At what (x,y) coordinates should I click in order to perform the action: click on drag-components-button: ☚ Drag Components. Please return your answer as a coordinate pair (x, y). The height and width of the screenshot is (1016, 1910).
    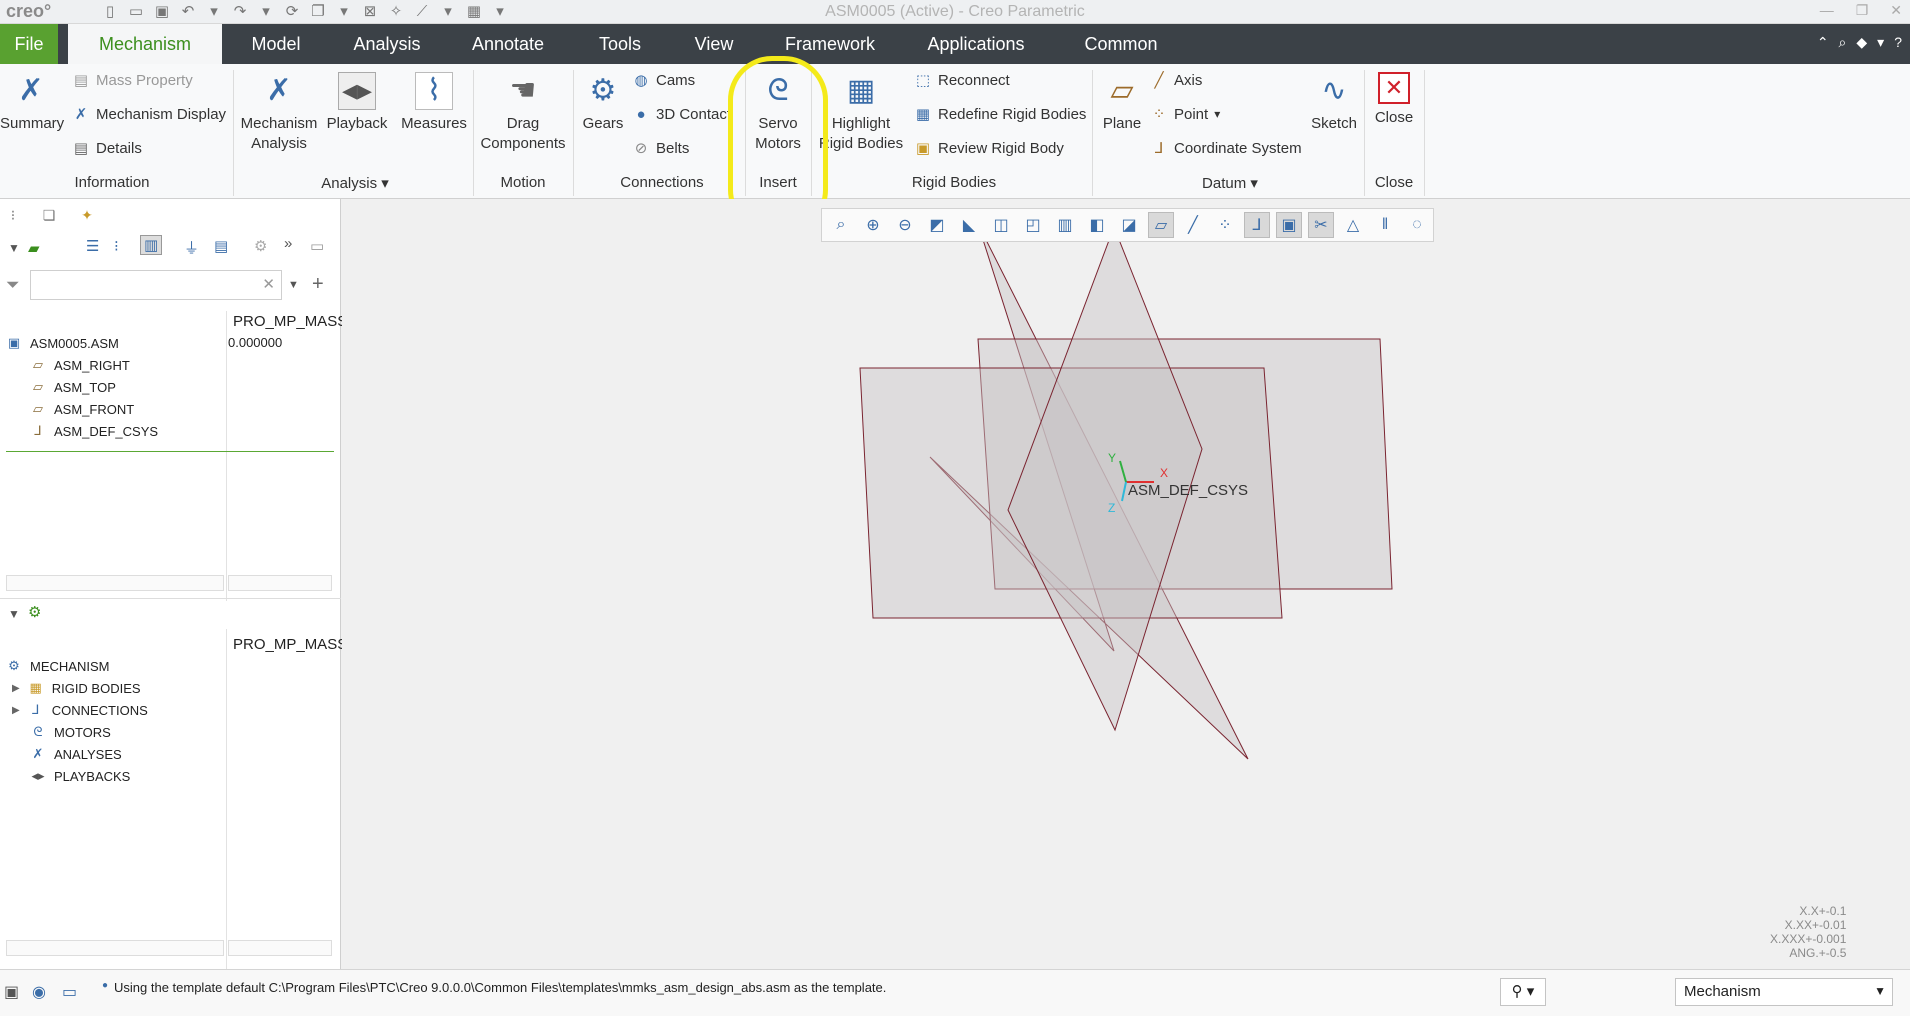
    Looking at the image, I should click on (523, 110).